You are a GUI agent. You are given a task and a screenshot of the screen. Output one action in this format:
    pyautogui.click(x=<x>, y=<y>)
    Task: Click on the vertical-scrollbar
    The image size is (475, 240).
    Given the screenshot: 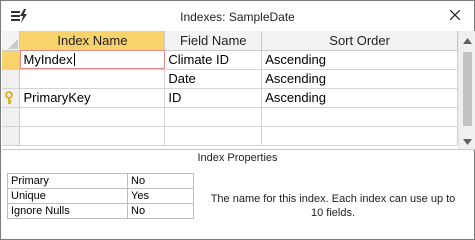 What is the action you would take?
    pyautogui.click(x=466, y=90)
    